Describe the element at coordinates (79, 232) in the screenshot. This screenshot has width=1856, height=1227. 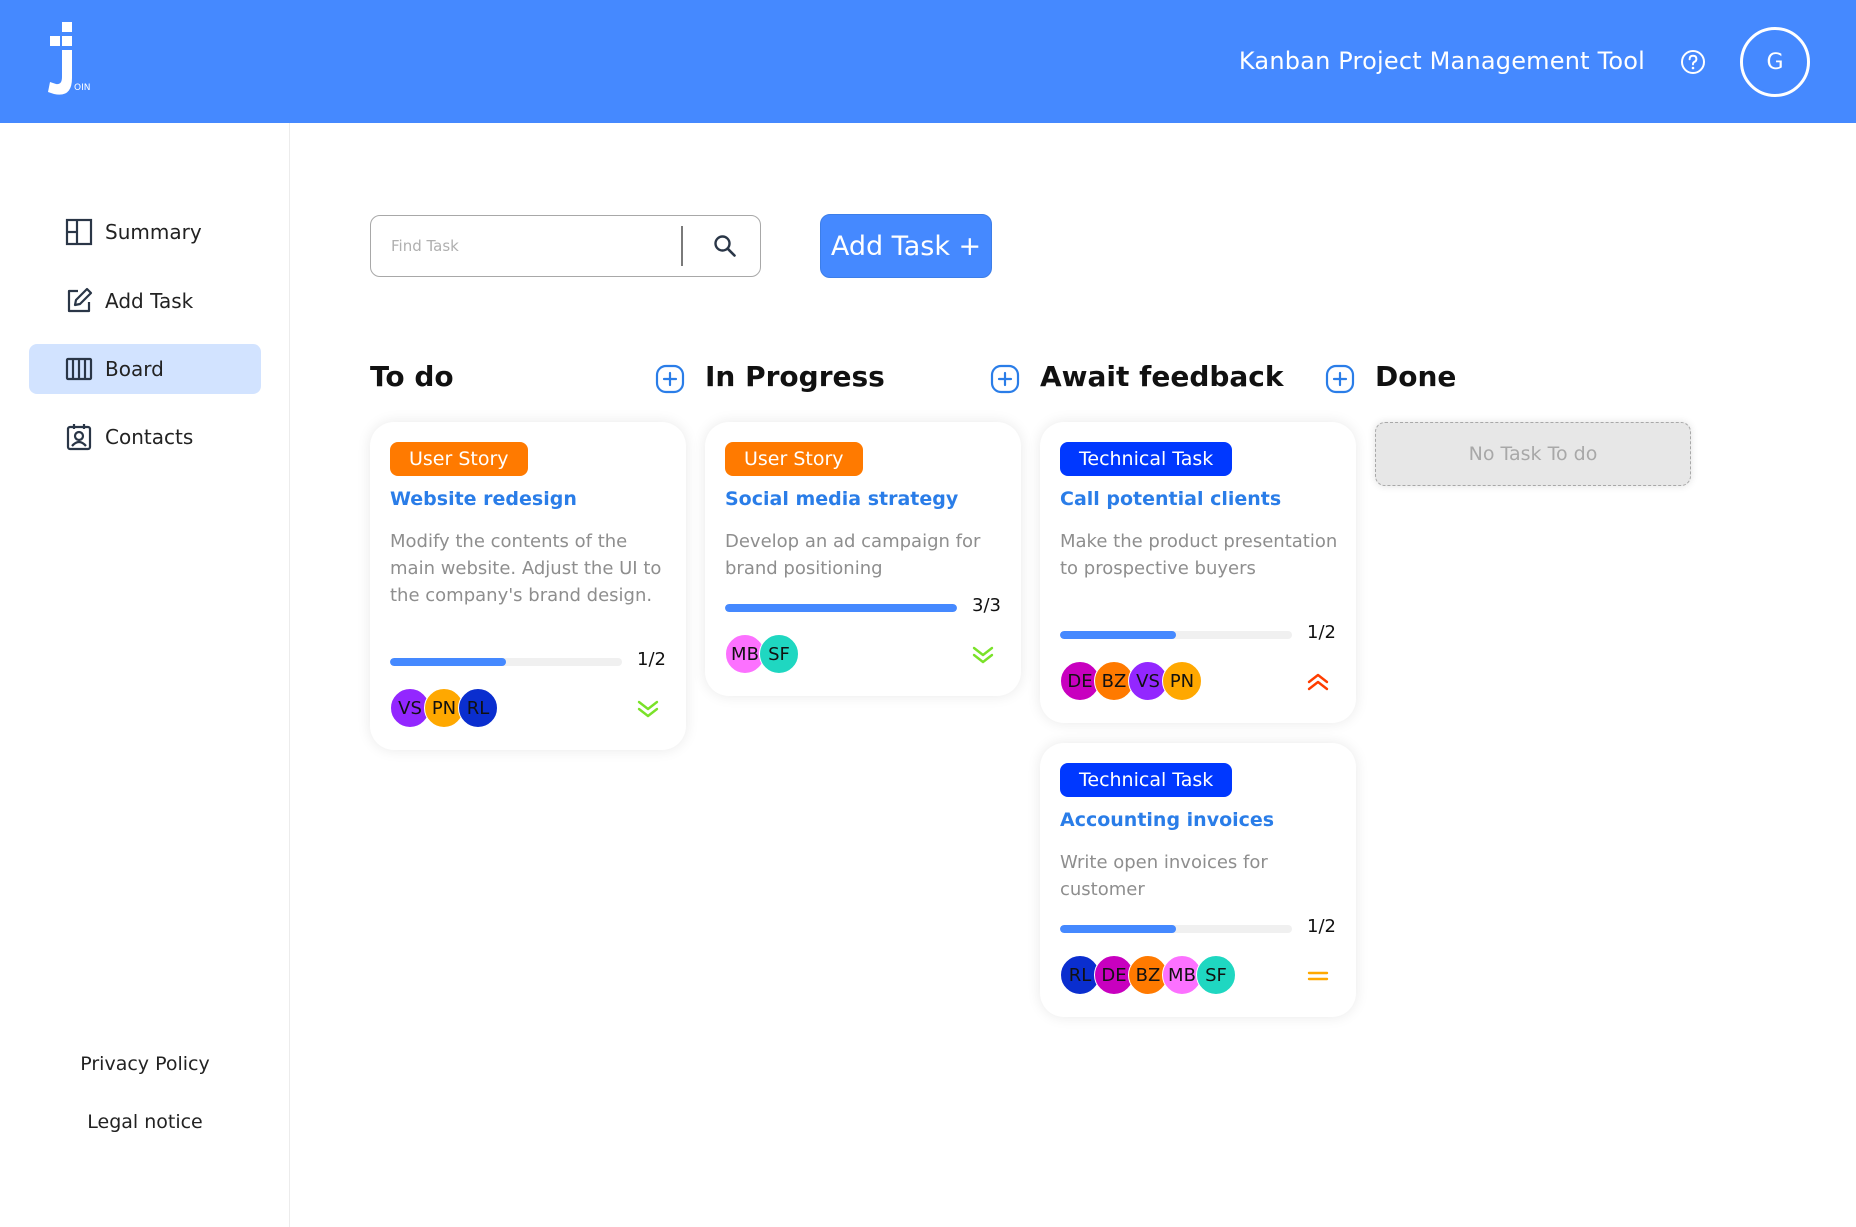
I see `summary-icon` at that location.